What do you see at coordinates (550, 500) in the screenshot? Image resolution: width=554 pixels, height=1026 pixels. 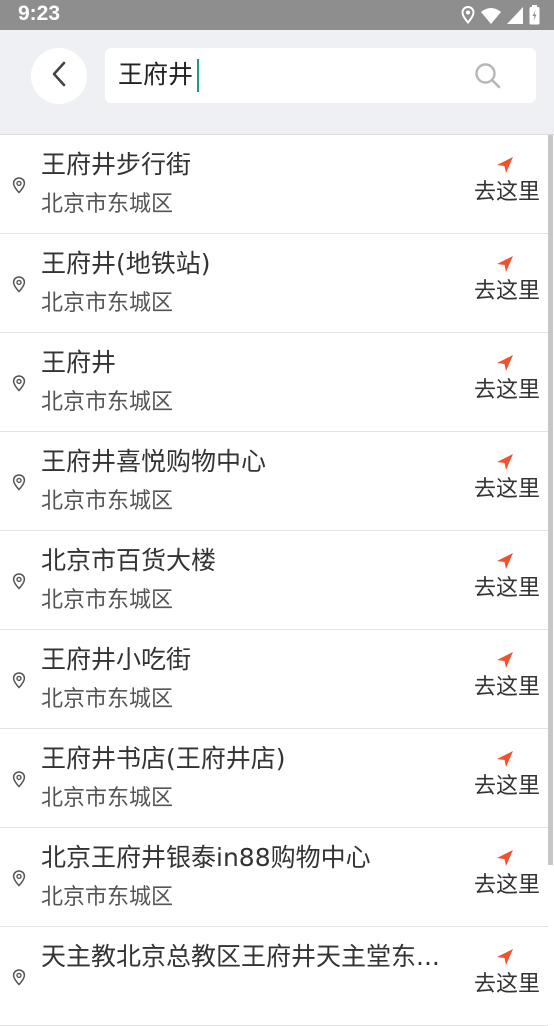 I see `scrollbar` at bounding box center [550, 500].